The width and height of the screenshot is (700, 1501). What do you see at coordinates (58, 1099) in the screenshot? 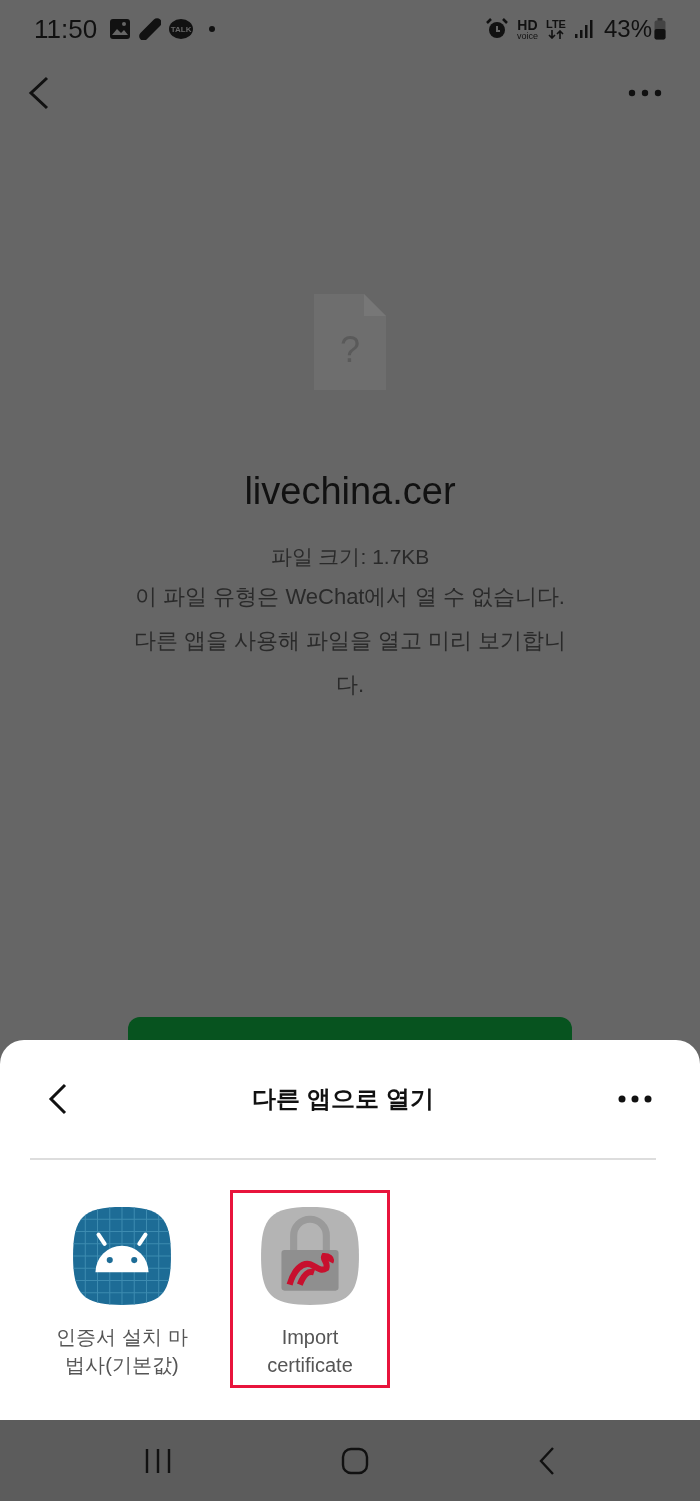
I see `back-icon` at bounding box center [58, 1099].